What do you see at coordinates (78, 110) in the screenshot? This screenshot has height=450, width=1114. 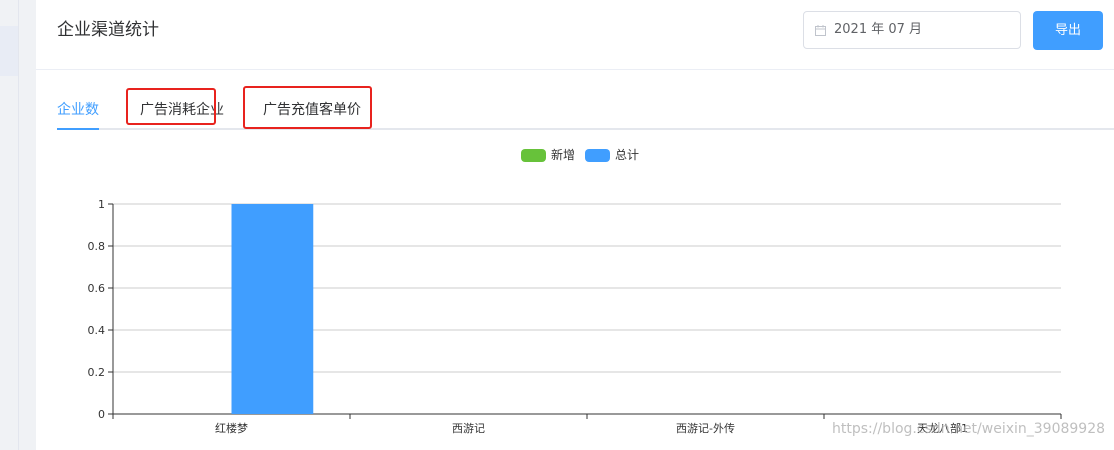 I see `tab-enterprise-count: 企业数` at bounding box center [78, 110].